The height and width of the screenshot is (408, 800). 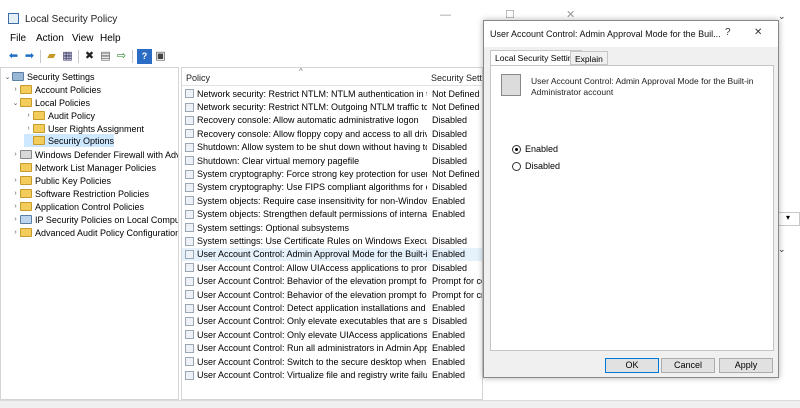 I want to click on radio-label: Enabled, so click(x=542, y=149).